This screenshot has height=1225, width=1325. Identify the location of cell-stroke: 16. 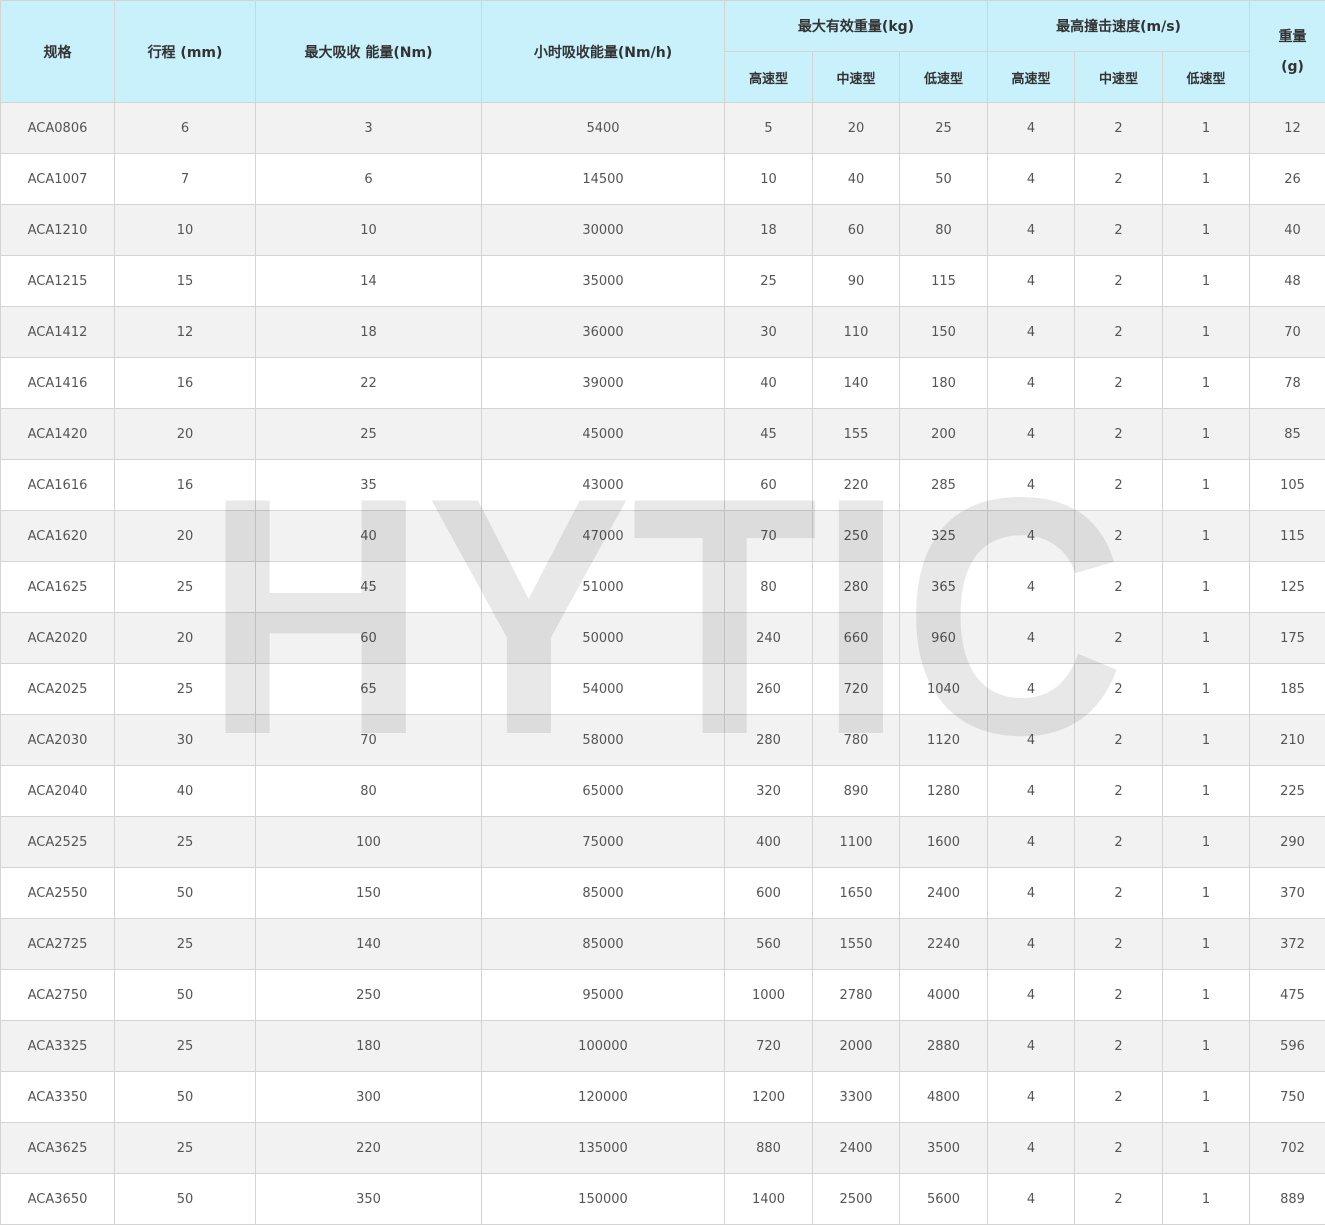
(185, 383).